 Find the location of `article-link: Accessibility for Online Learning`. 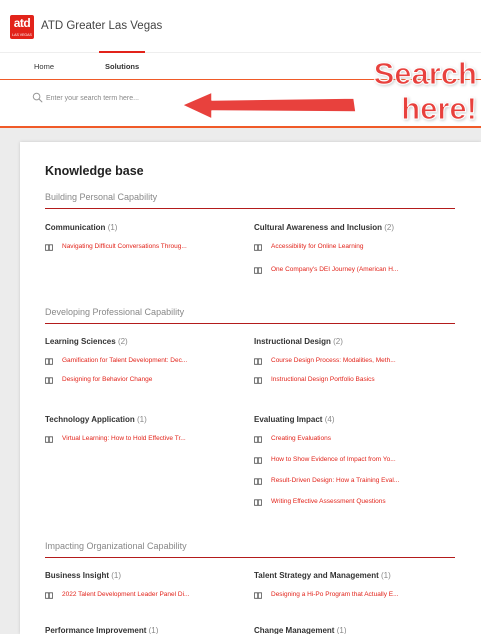

article-link: Accessibility for Online Learning is located at coordinates (354, 248).